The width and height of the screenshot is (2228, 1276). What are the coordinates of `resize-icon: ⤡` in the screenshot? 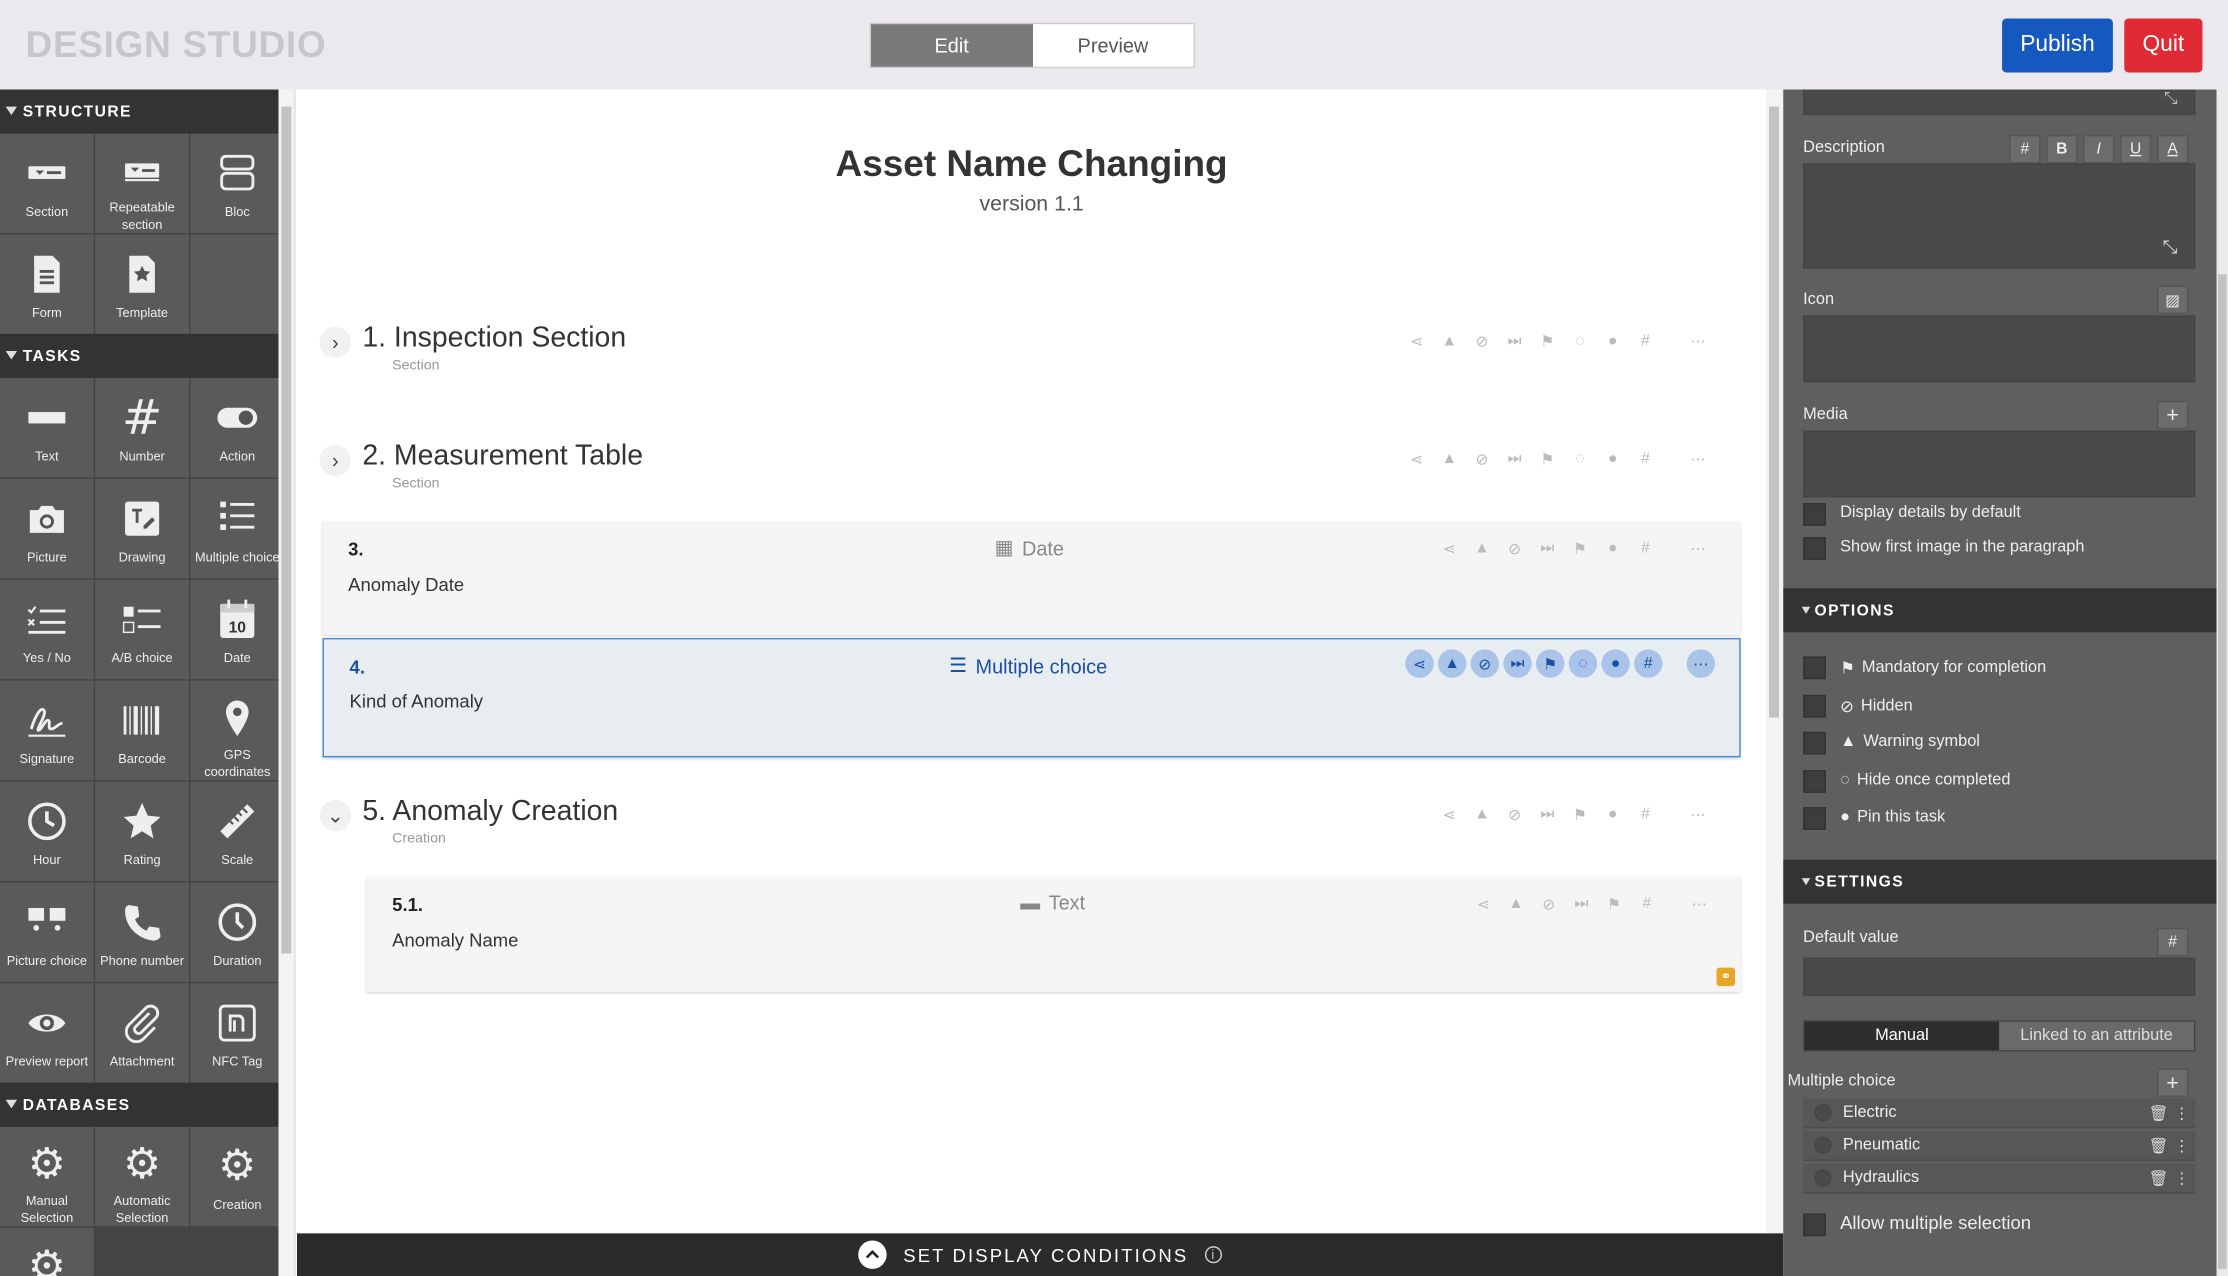 It's located at (2170, 247).